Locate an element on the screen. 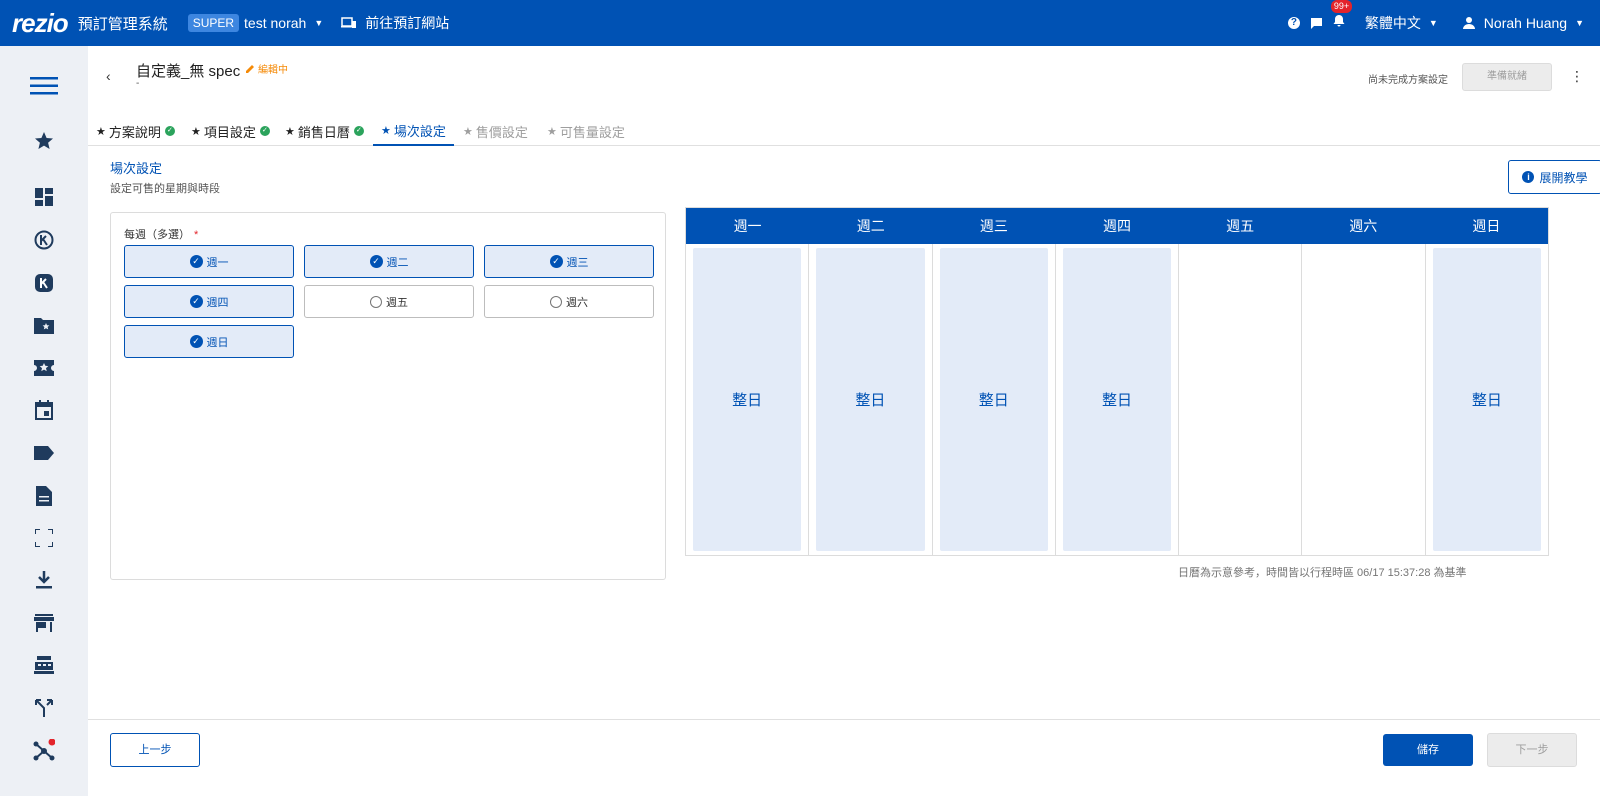 This screenshot has height=796, width=1600. user-menu: Norah Huang is located at coordinates (1514, 23).